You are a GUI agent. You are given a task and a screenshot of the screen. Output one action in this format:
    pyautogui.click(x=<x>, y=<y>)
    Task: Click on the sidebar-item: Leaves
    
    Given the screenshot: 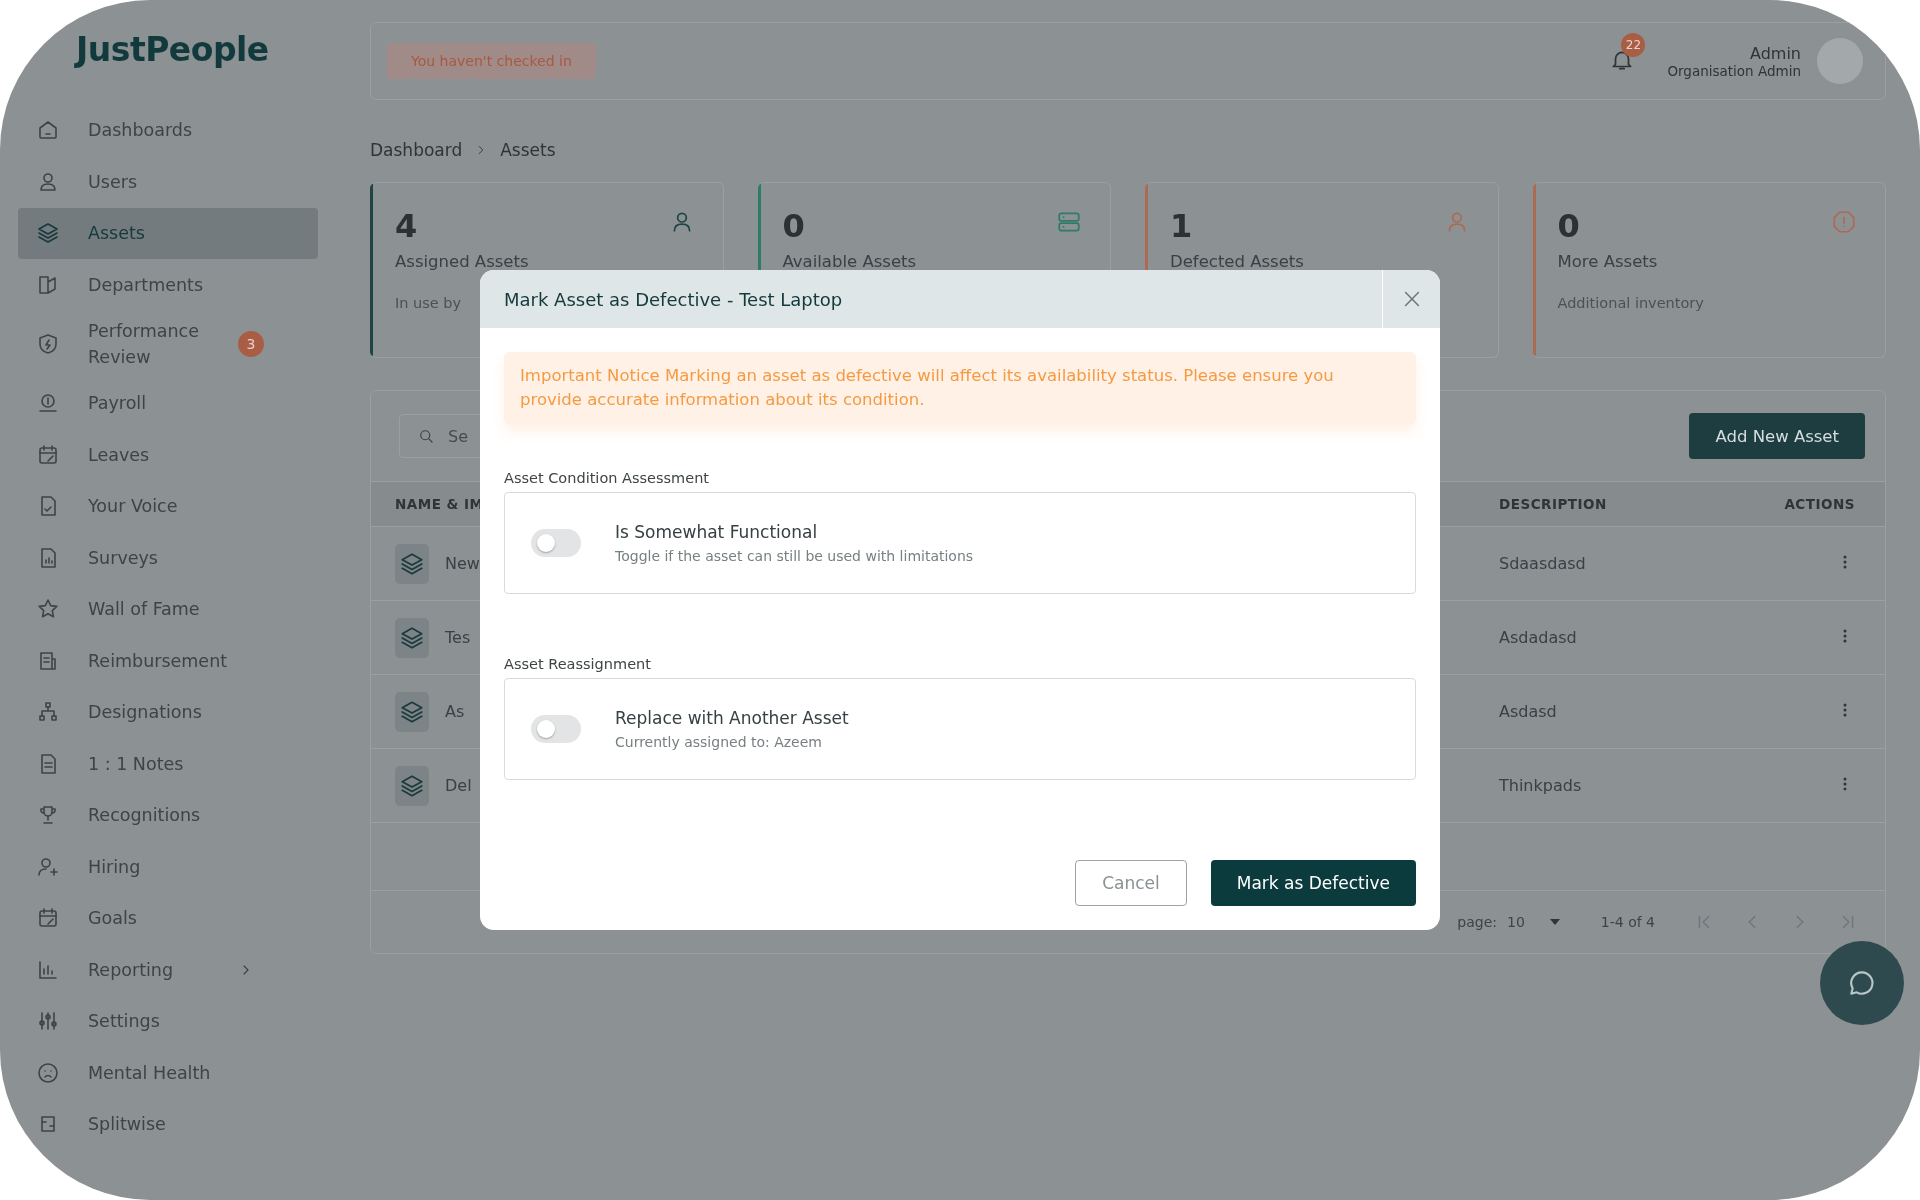 What is the action you would take?
    pyautogui.click(x=168, y=454)
    